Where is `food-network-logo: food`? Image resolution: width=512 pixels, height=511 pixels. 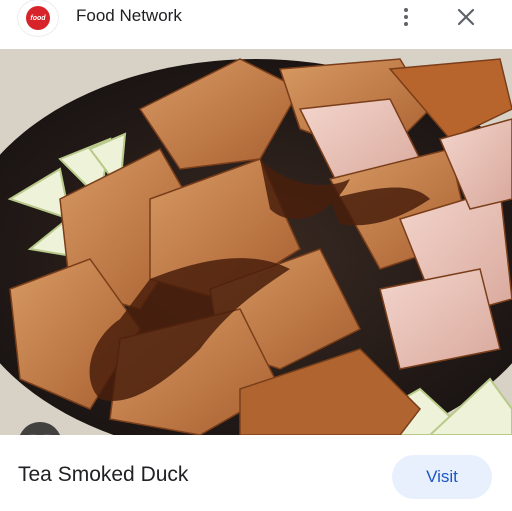
food-network-logo: food is located at coordinates (38, 18).